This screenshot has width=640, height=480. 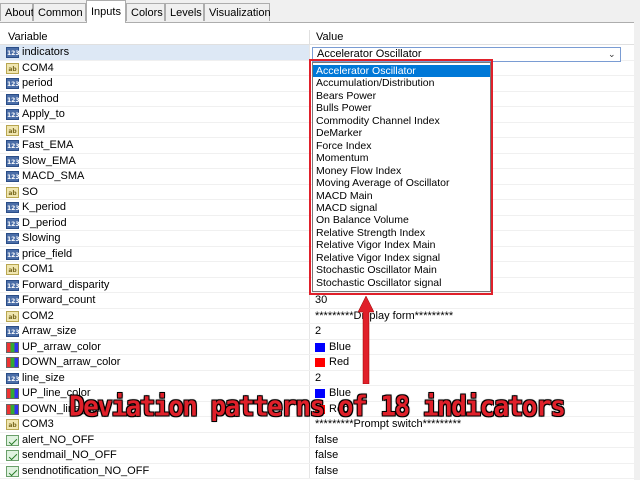 I want to click on variable-cell: ab COM1, so click(x=155, y=269).